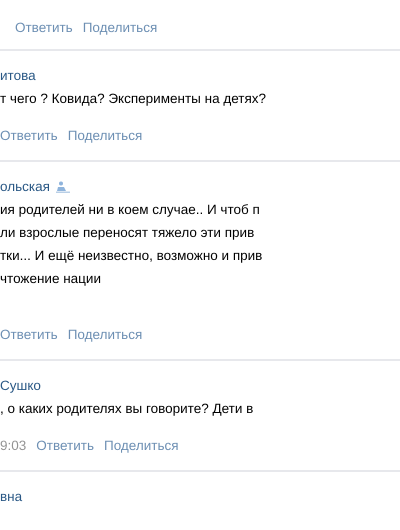 This screenshot has width=400, height=530. What do you see at coordinates (20, 385) in the screenshot?
I see `author-name: Сушко` at bounding box center [20, 385].